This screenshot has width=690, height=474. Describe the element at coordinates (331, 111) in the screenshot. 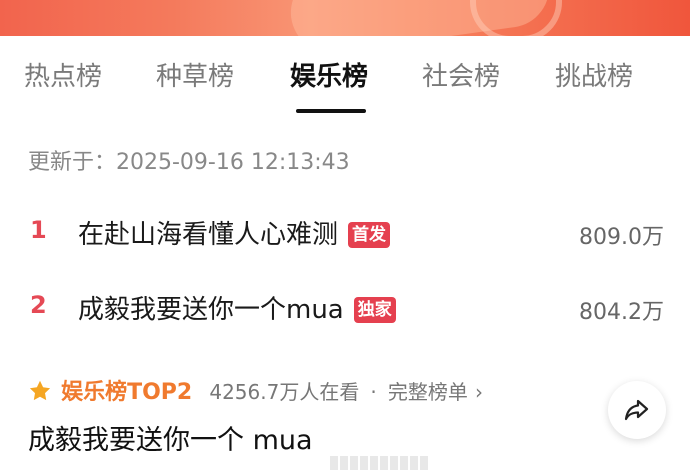

I see `active-tab-indicator` at that location.